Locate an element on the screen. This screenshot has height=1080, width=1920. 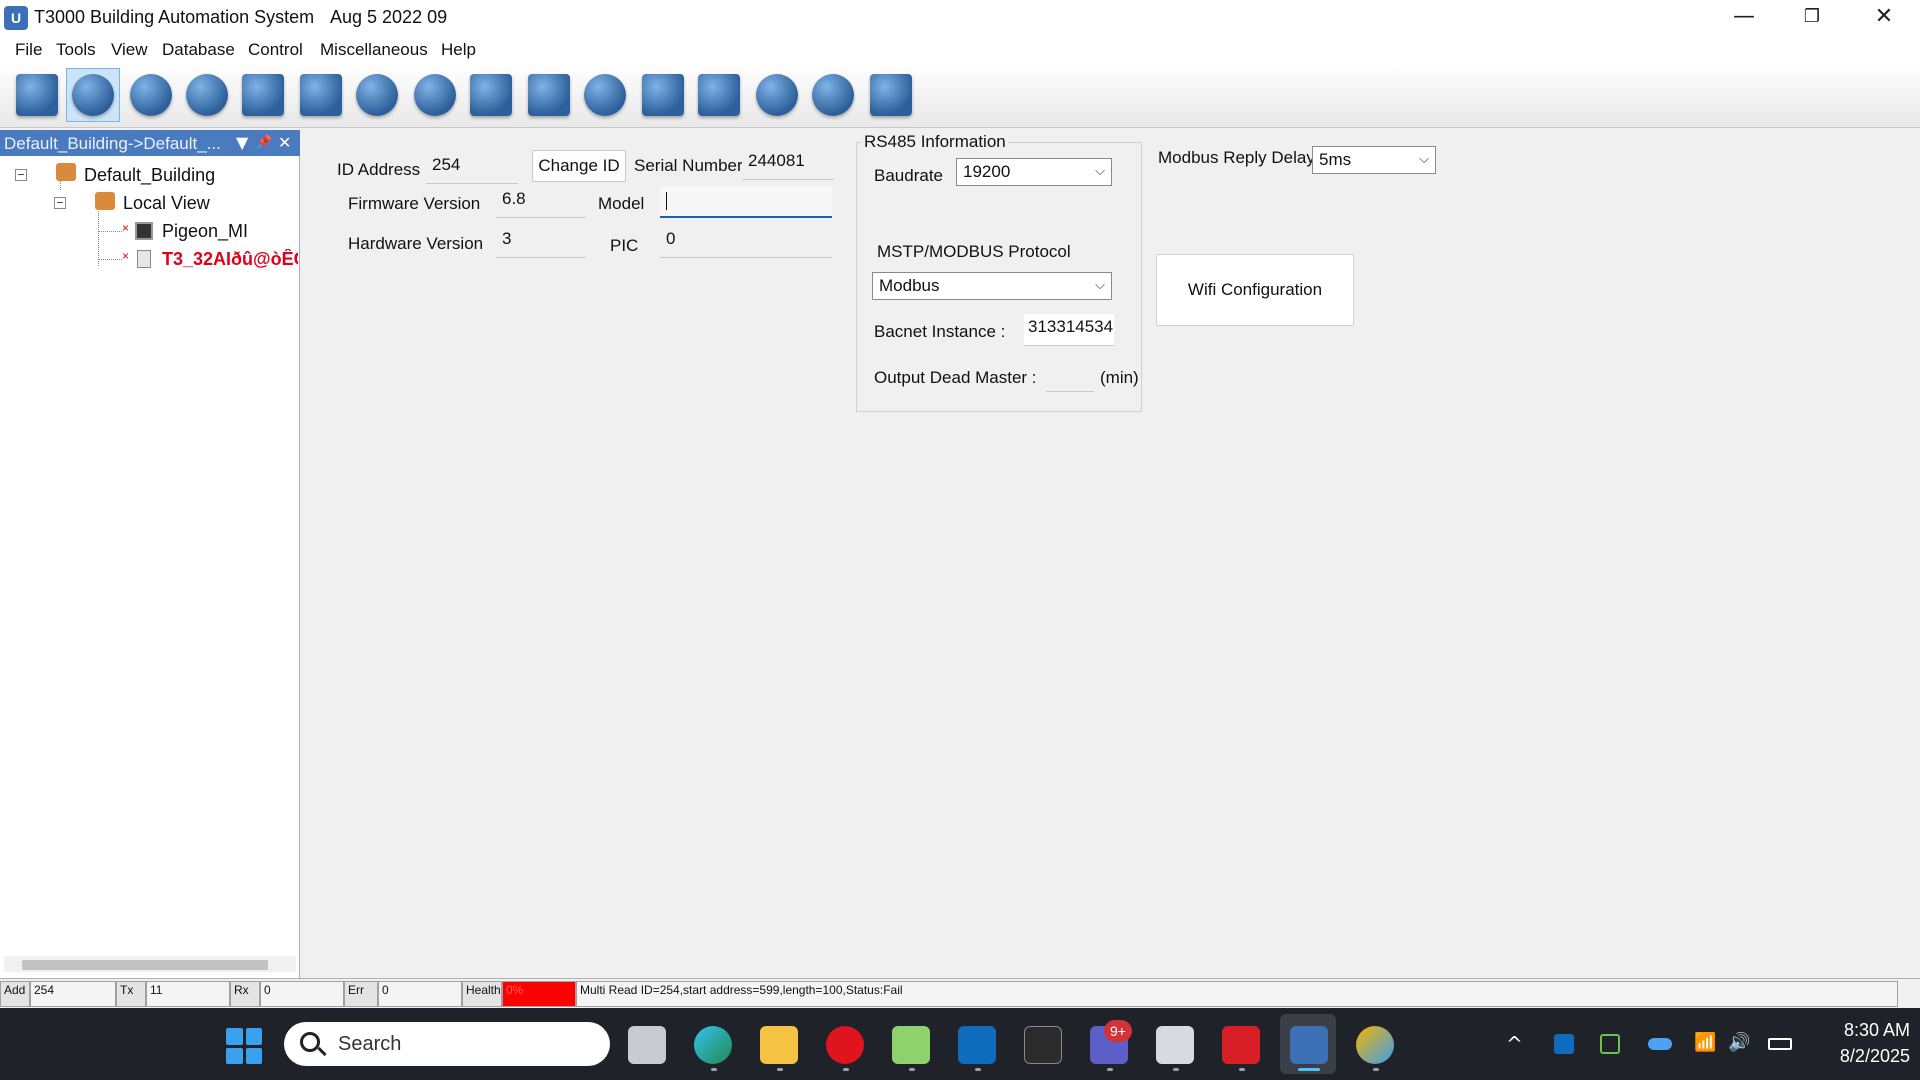
chevron-down-icon: ⌵ is located at coordinates (1424, 159).